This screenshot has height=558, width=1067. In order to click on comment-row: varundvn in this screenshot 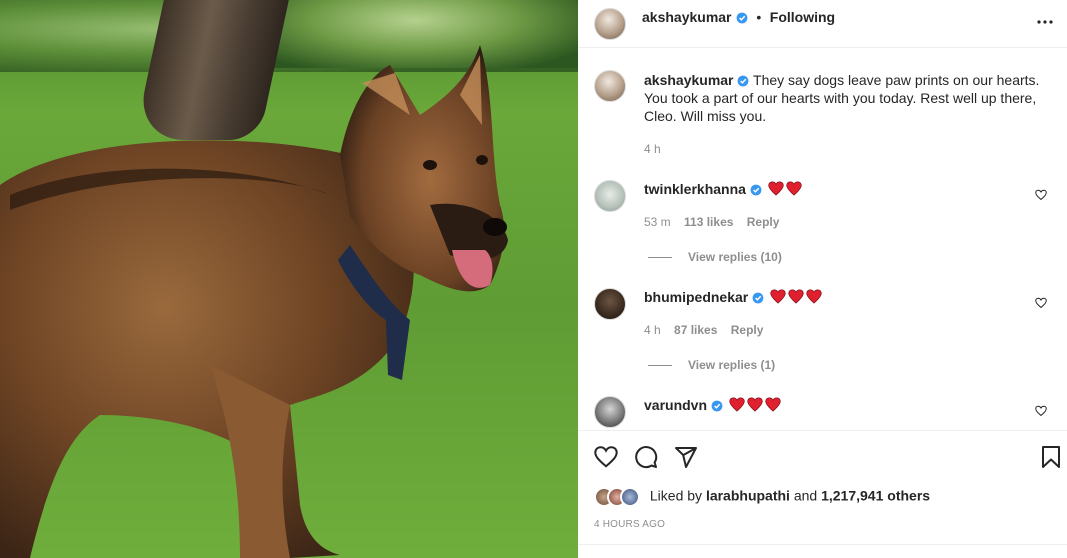, I will do `click(712, 405)`.